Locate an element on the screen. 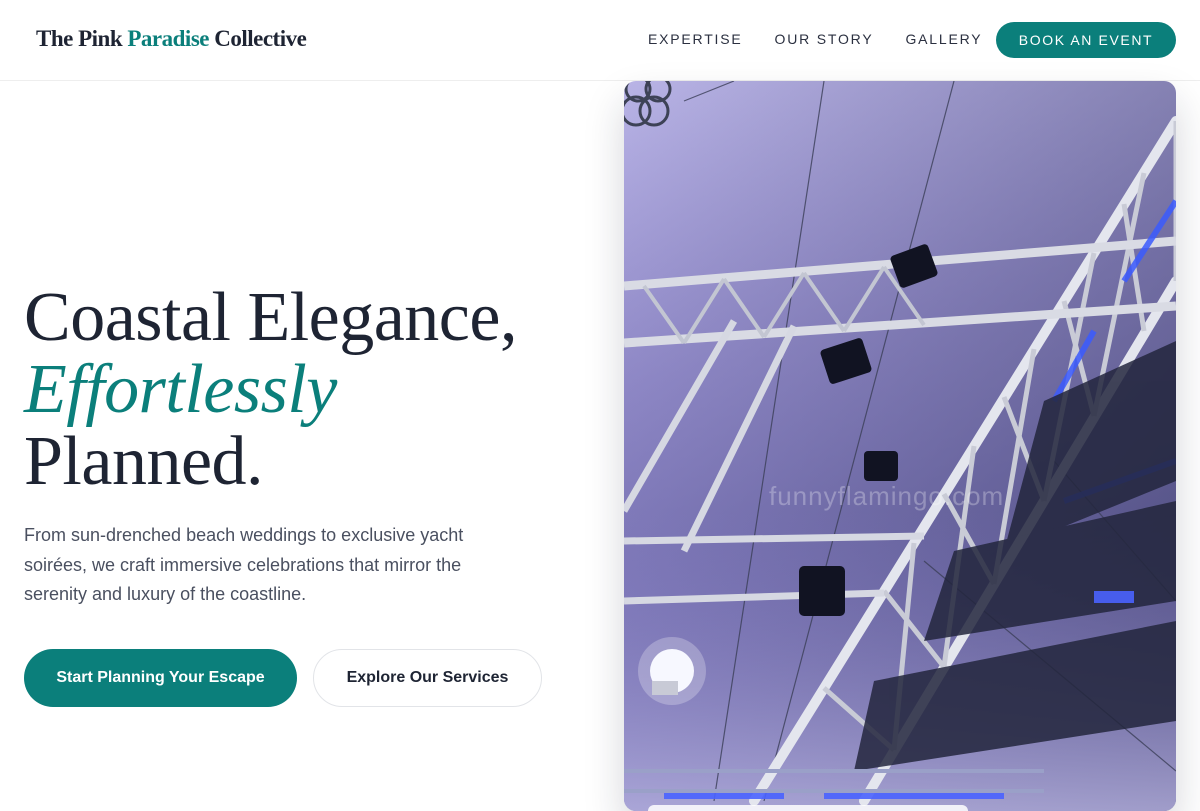 The height and width of the screenshot is (811, 1200). photo-caption-card-edge is located at coordinates (808, 808).